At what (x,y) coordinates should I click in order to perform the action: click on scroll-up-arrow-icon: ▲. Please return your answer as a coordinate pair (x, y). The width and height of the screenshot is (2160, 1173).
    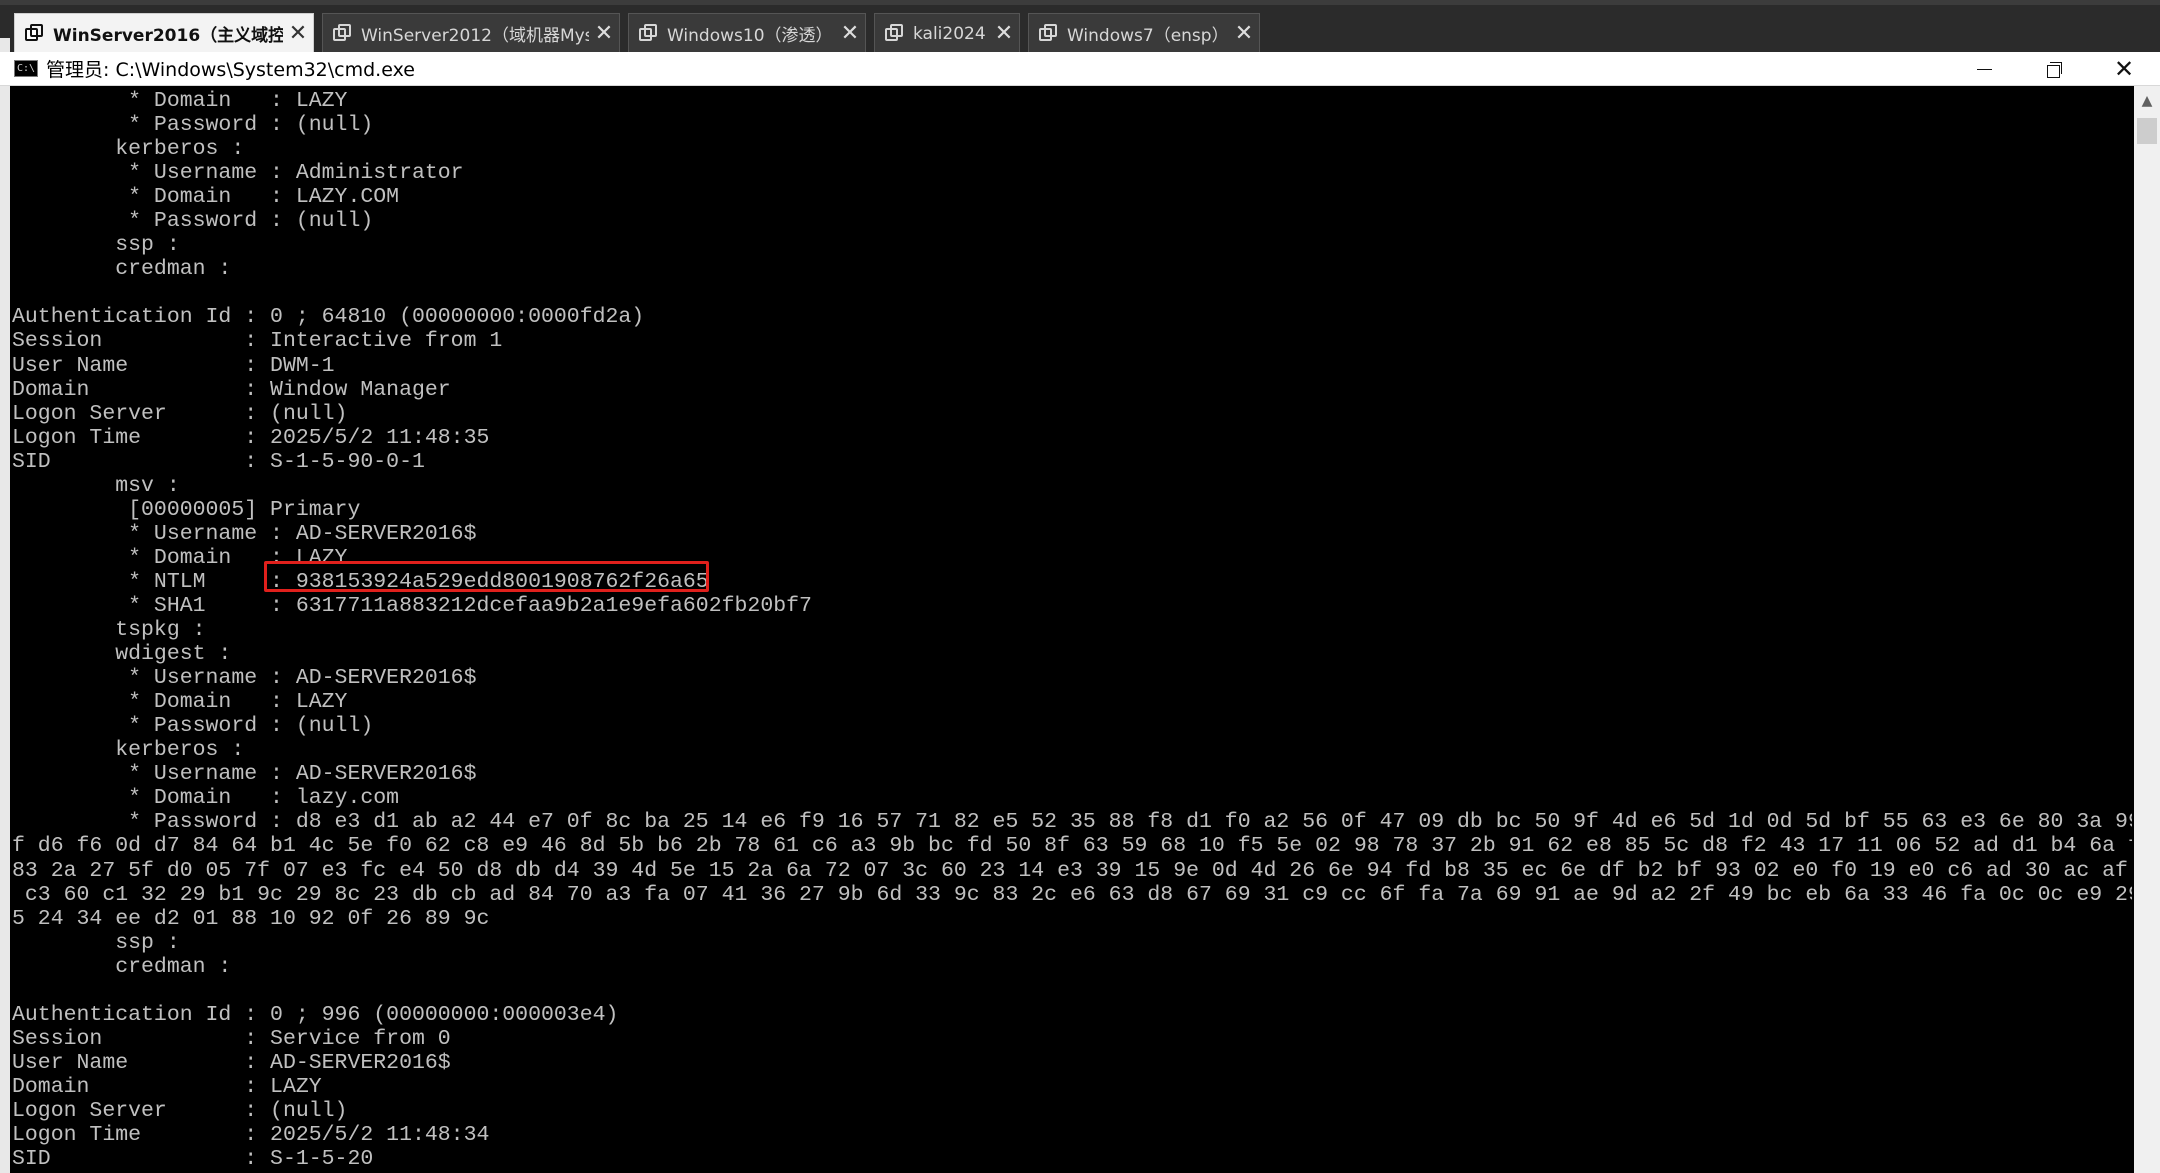
    Looking at the image, I should click on (2147, 101).